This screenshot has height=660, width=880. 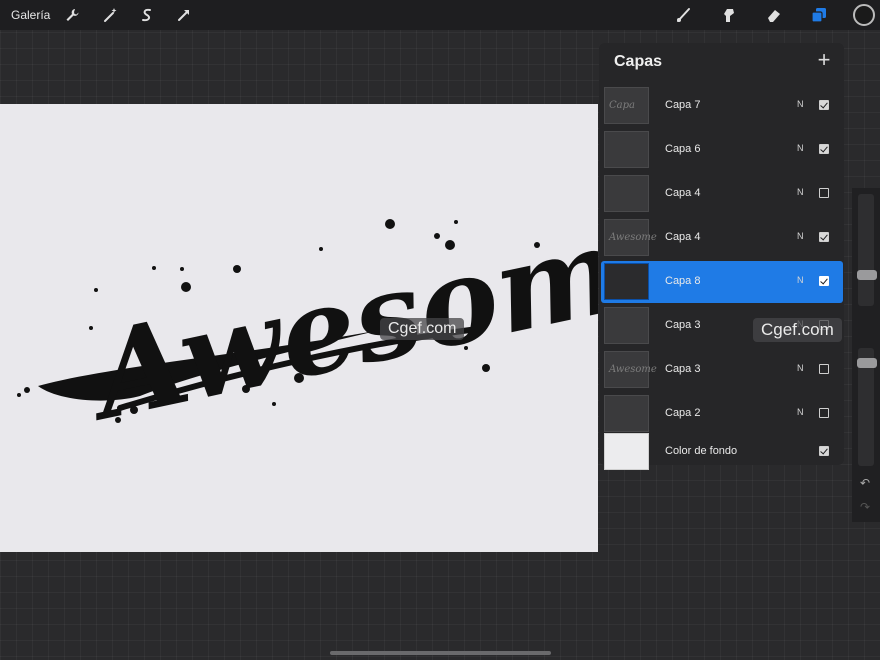 I want to click on layer-name: Capa 2, so click(x=683, y=413).